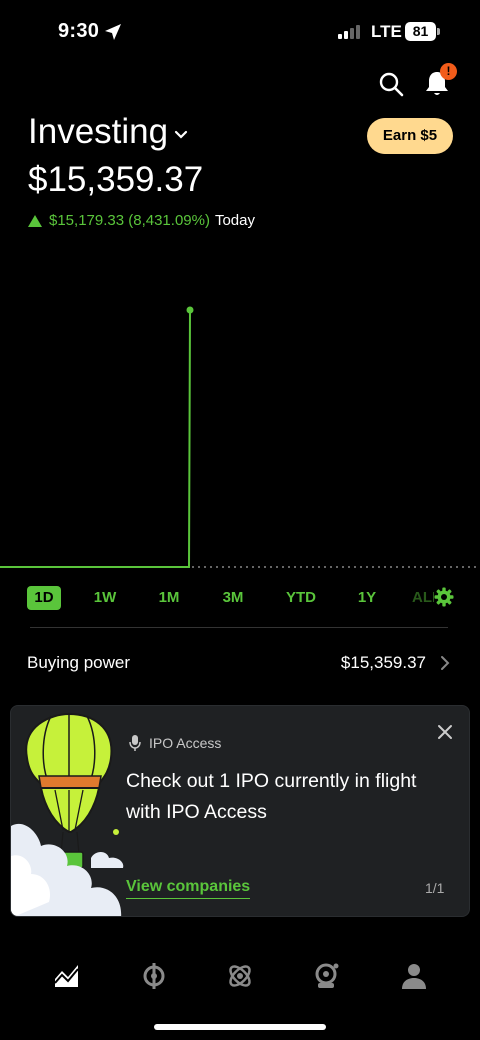 Image resolution: width=480 pixels, height=1040 pixels. I want to click on gear-icon, so click(444, 597).